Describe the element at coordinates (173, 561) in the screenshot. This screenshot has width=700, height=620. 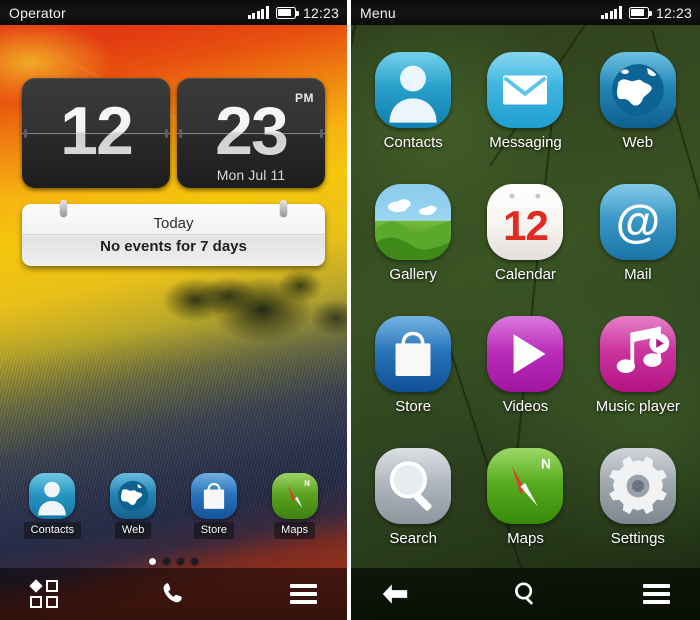
I see `page-indicator` at that location.